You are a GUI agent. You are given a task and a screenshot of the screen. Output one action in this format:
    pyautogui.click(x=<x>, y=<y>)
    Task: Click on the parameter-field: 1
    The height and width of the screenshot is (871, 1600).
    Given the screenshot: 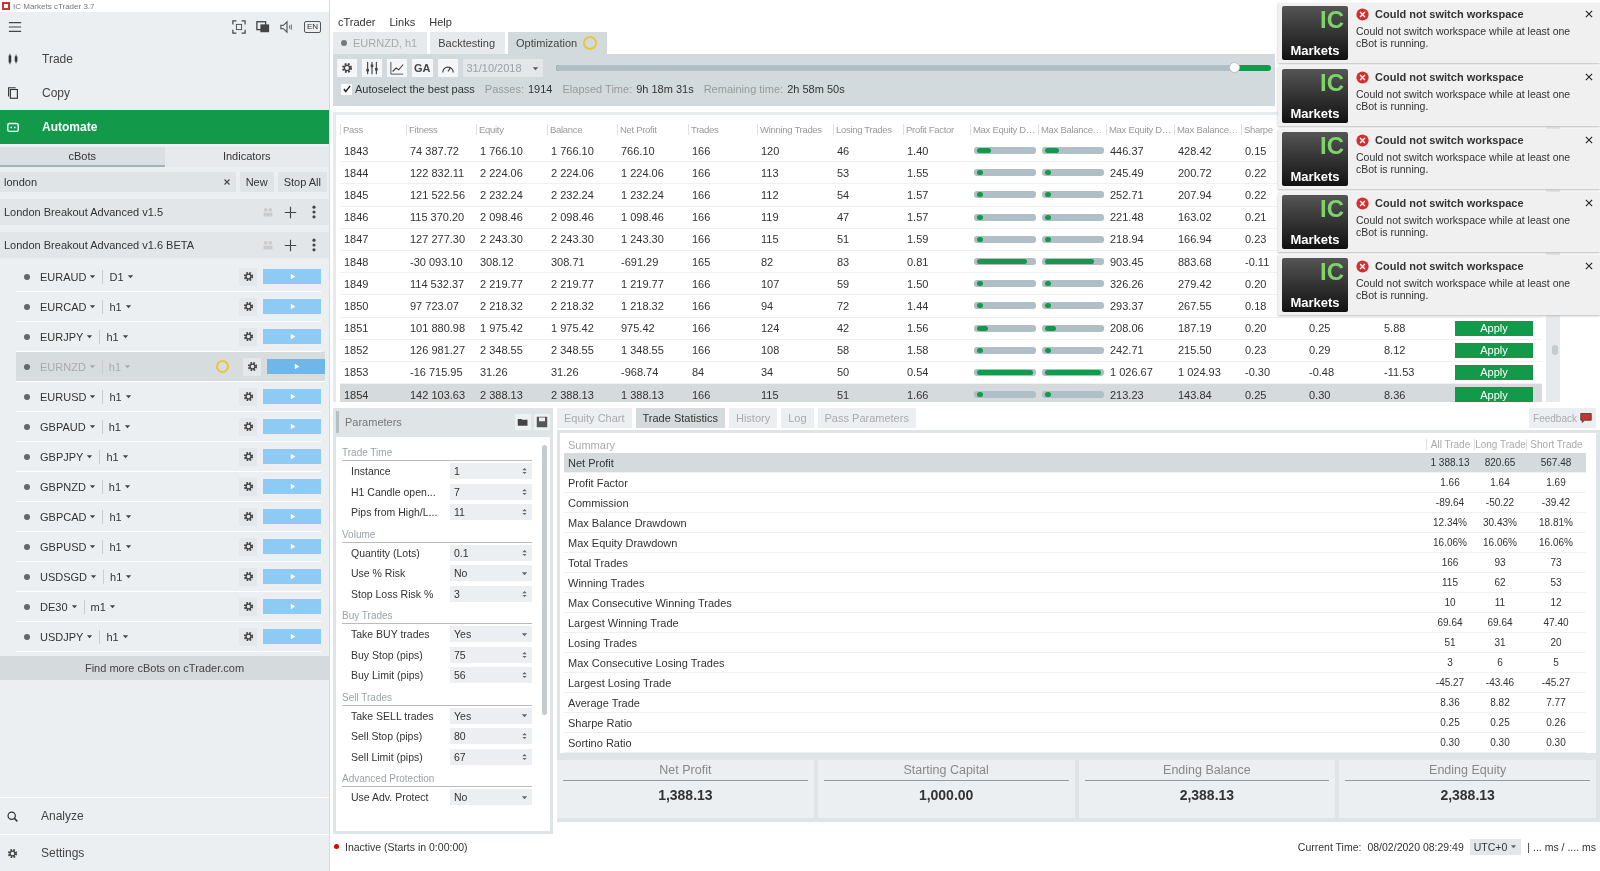 What is the action you would take?
    pyautogui.click(x=491, y=471)
    